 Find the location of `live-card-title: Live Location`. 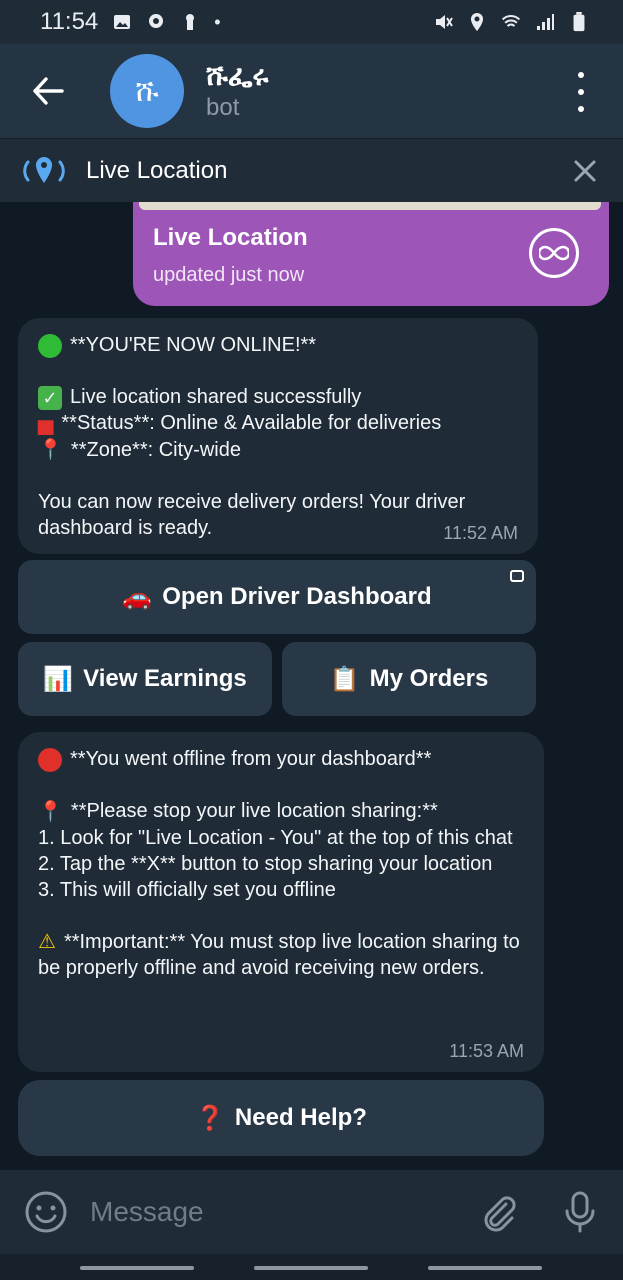

live-card-title: Live Location is located at coordinates (230, 237).